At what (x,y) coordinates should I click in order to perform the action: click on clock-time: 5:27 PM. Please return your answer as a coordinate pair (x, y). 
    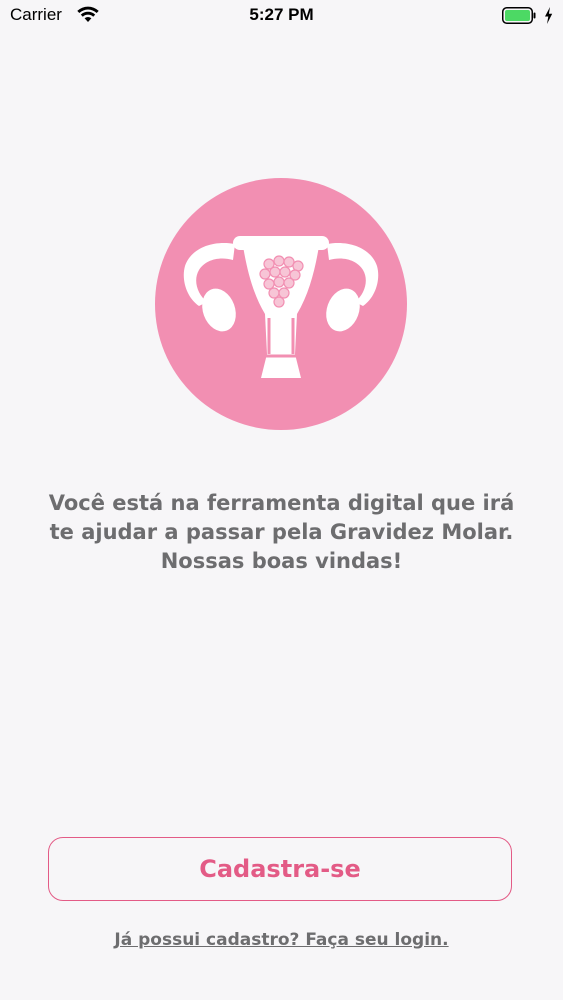
    Looking at the image, I should click on (281, 14).